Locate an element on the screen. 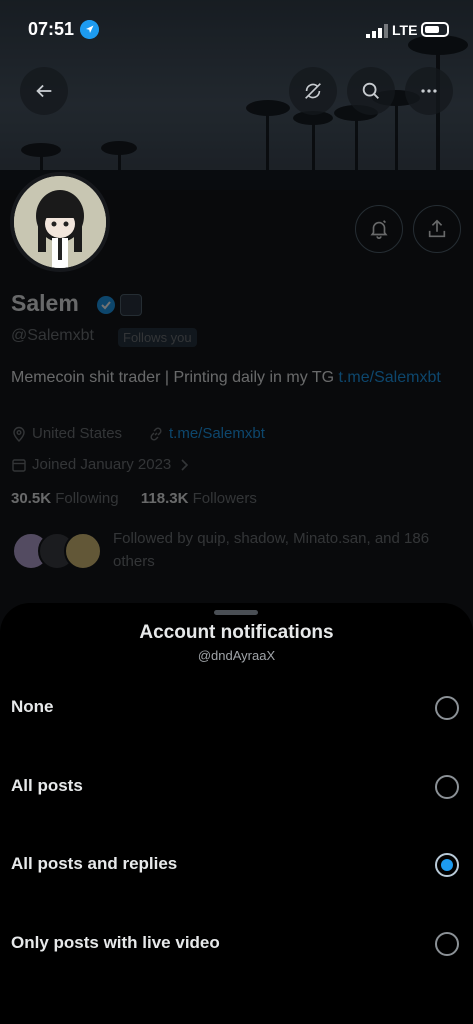 The height and width of the screenshot is (1024, 473). profile-location: United States is located at coordinates (66, 433).